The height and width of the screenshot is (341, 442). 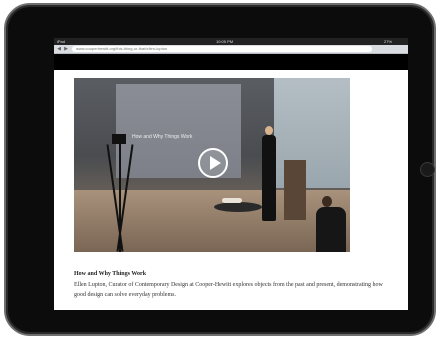 What do you see at coordinates (120, 185) in the screenshot?
I see `camera-tripod` at bounding box center [120, 185].